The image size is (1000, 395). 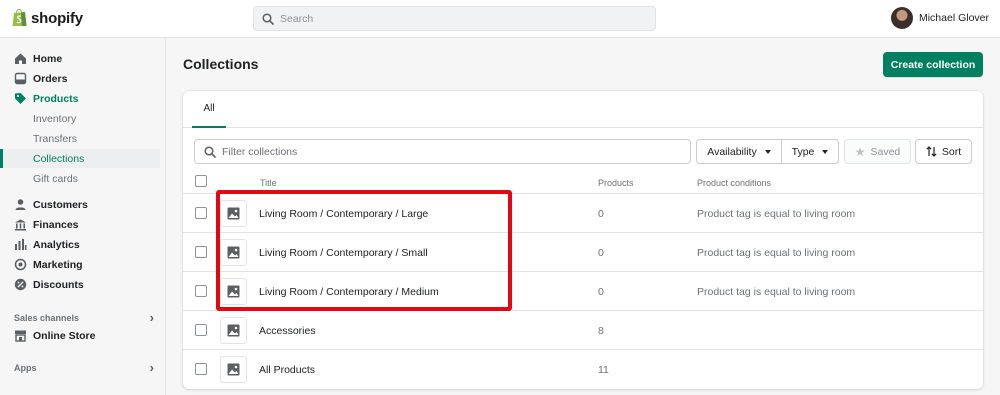 What do you see at coordinates (201, 181) in the screenshot?
I see `select-all-checkbox` at bounding box center [201, 181].